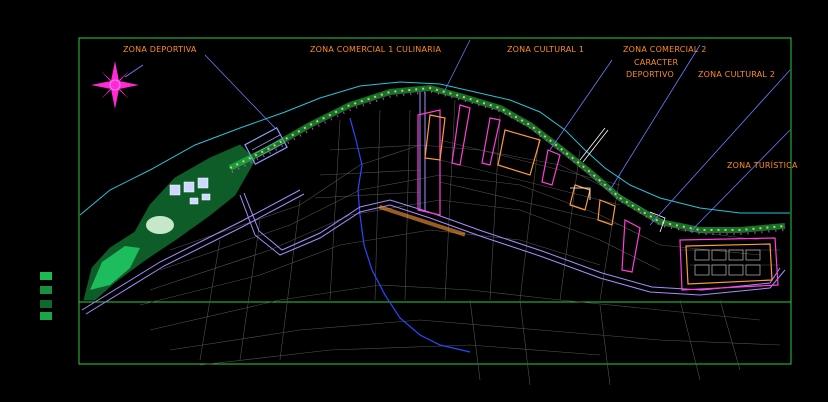 Image resolution: width=828 pixels, height=402 pixels. What do you see at coordinates (117, 85) in the screenshot?
I see `north-arrow-compass-rose-icon` at bounding box center [117, 85].